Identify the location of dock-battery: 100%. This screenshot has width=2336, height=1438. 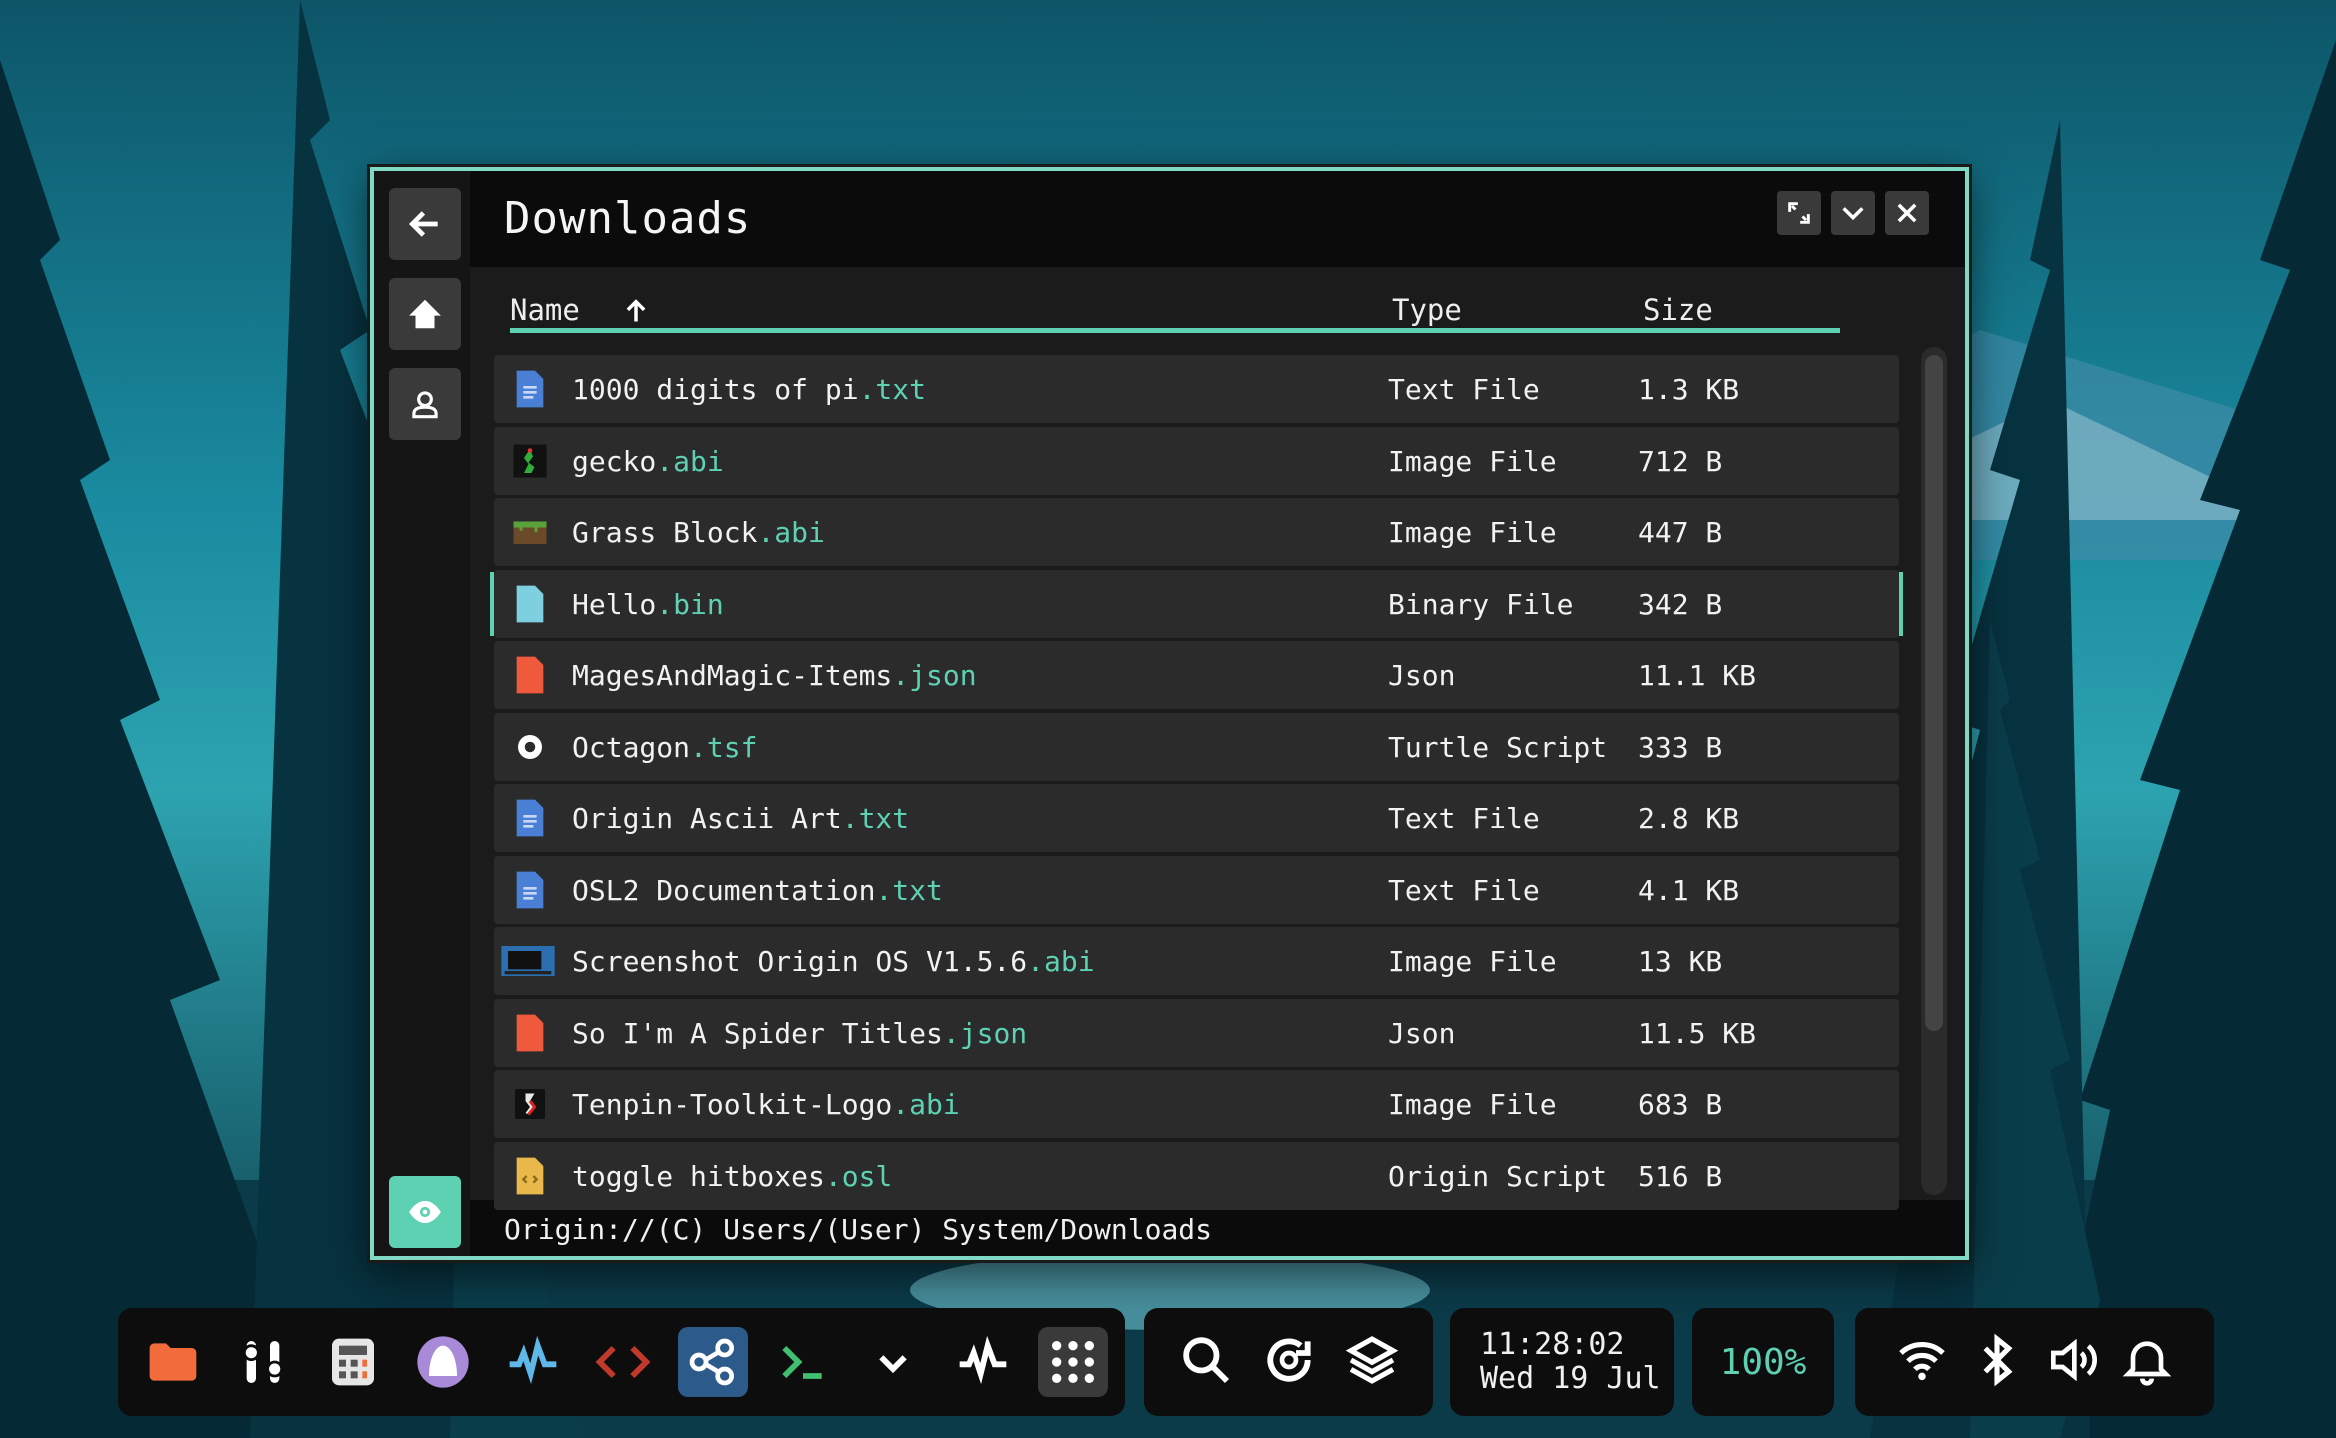
(1763, 1362).